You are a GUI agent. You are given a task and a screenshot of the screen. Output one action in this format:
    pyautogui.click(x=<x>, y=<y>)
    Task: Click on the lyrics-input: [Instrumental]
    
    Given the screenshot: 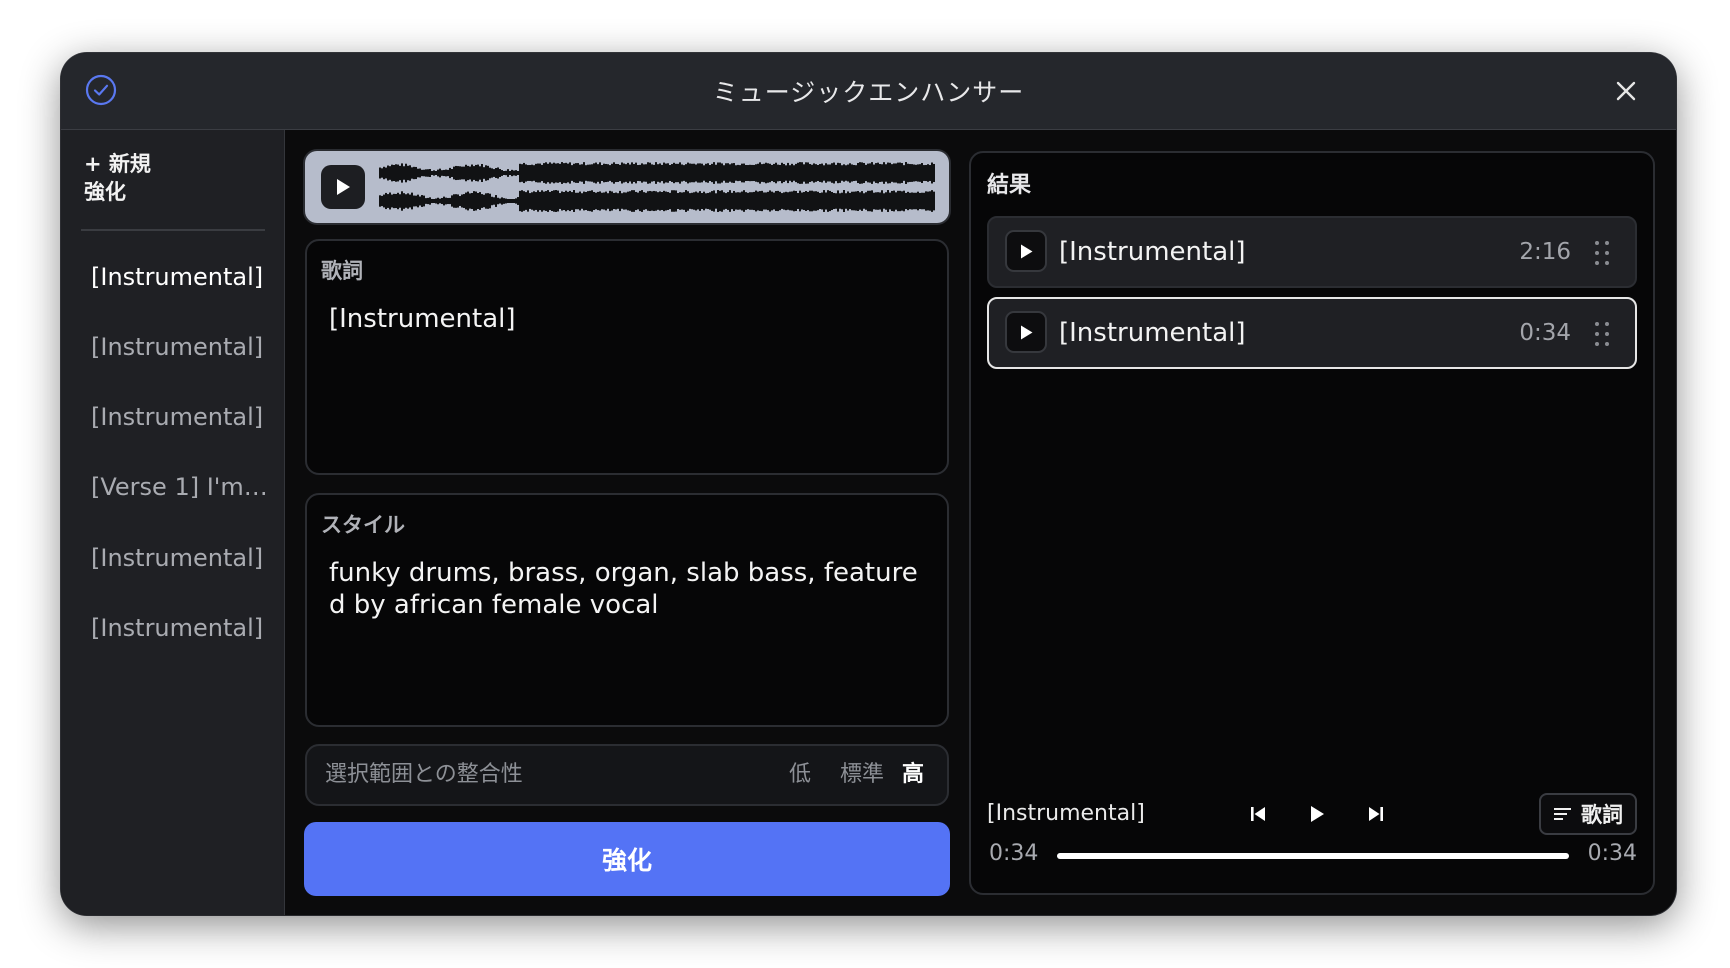 What is the action you would take?
    pyautogui.click(x=627, y=319)
    